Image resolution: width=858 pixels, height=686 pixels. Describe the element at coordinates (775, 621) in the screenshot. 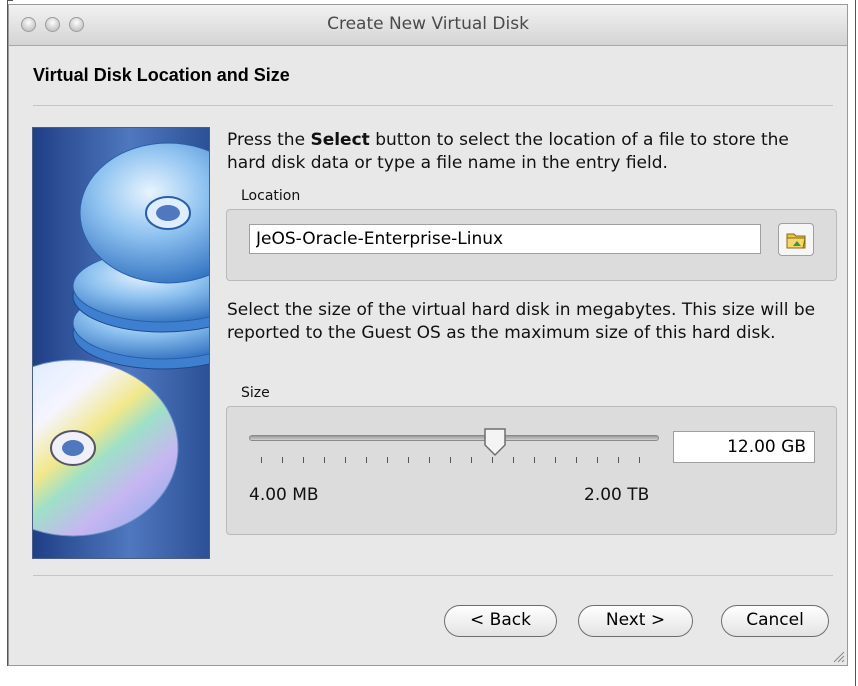

I see `cancel-button: Cancel` at that location.